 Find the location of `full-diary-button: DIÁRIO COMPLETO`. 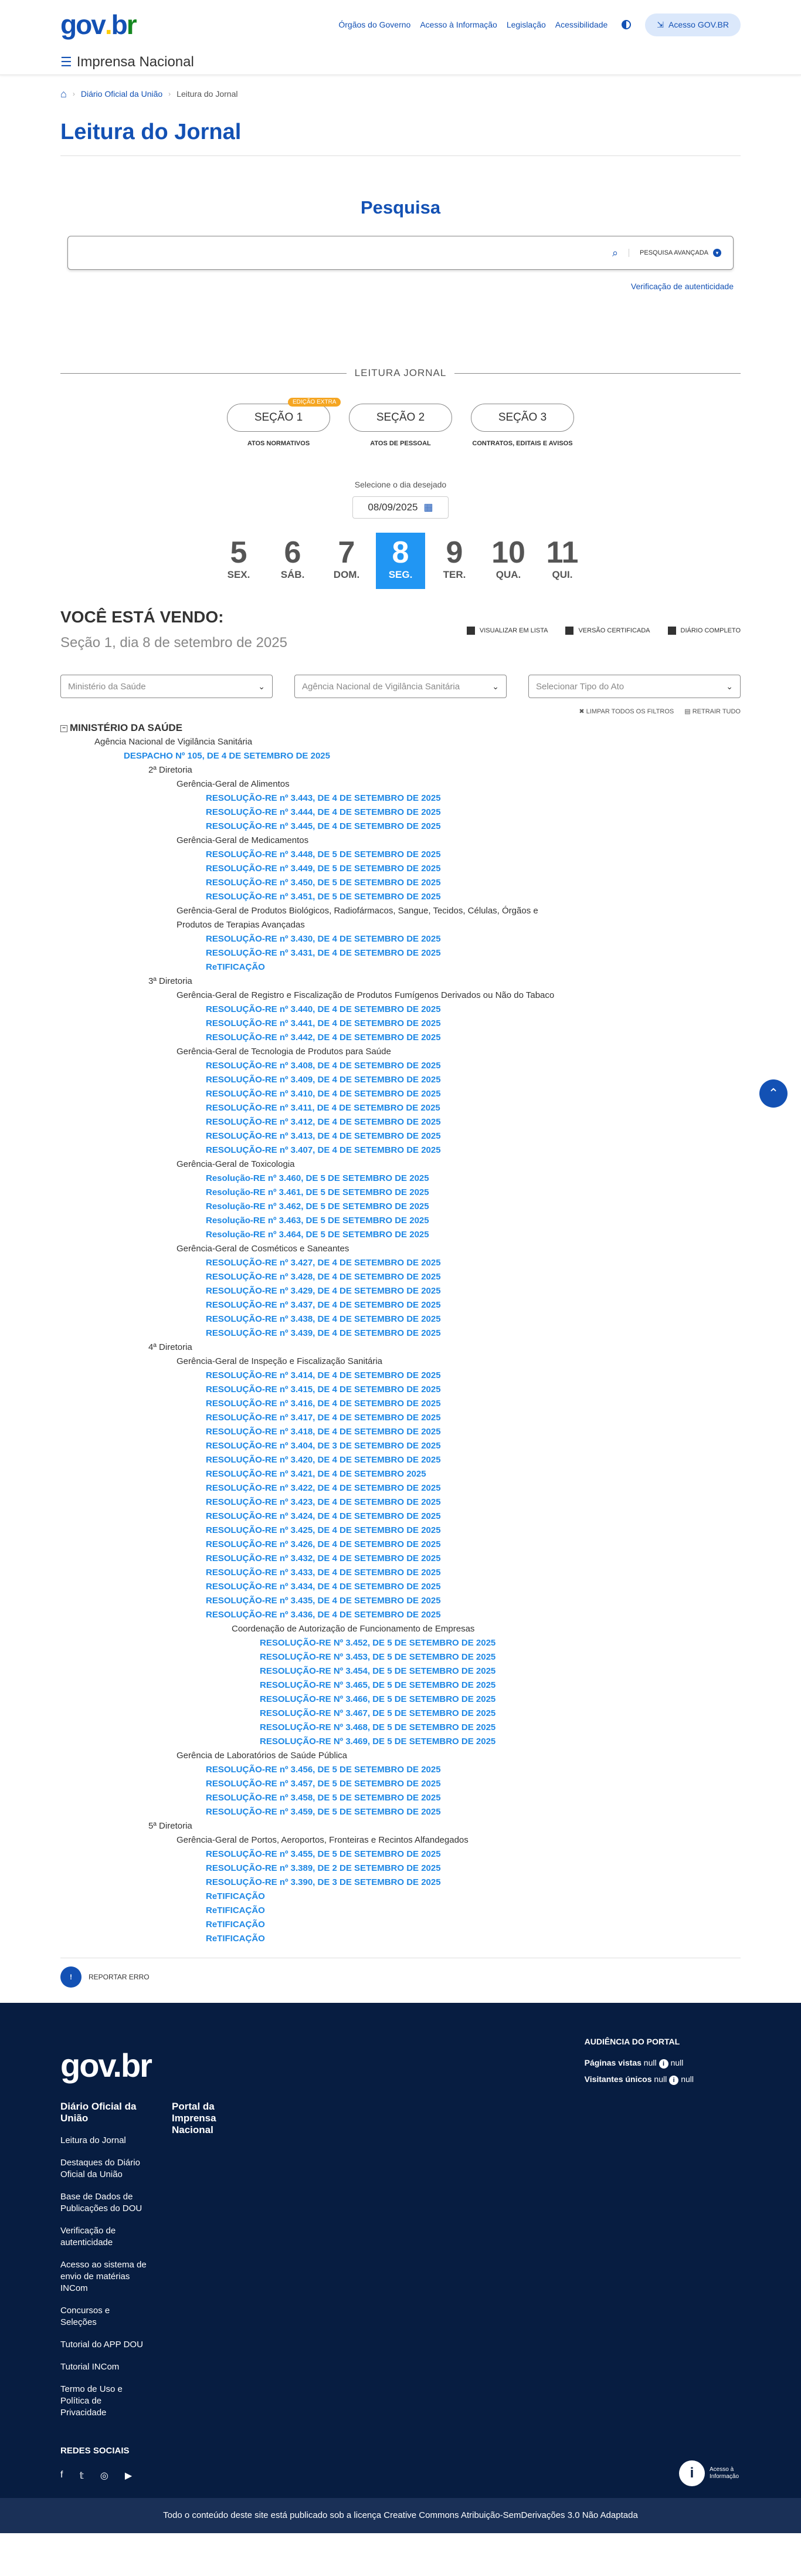

full-diary-button: DIÁRIO COMPLETO is located at coordinates (704, 631).